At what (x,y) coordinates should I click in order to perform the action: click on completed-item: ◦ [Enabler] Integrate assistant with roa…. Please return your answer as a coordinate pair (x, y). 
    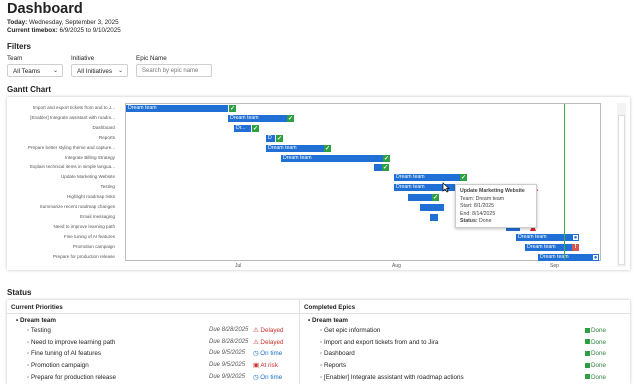
    Looking at the image, I should click on (392, 377).